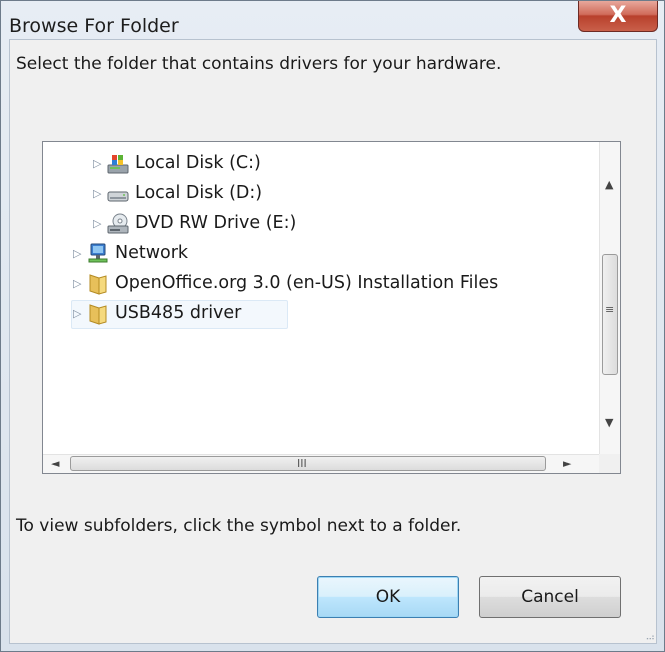 The width and height of the screenshot is (665, 652). Describe the element at coordinates (332, 20) in the screenshot. I see `title-bar: Browse For Folder X` at that location.